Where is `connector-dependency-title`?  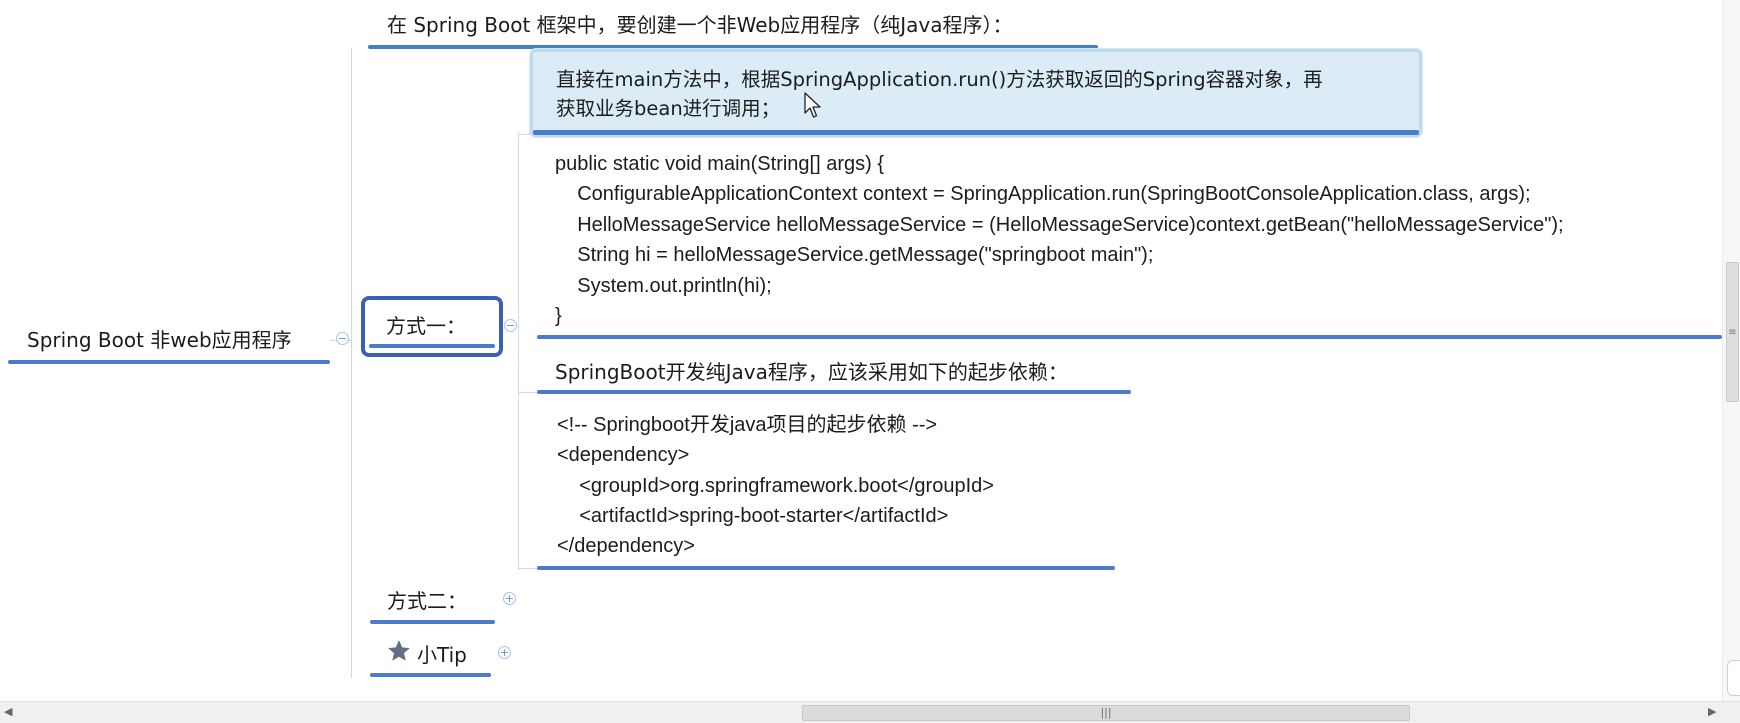 connector-dependency-title is located at coordinates (528, 392).